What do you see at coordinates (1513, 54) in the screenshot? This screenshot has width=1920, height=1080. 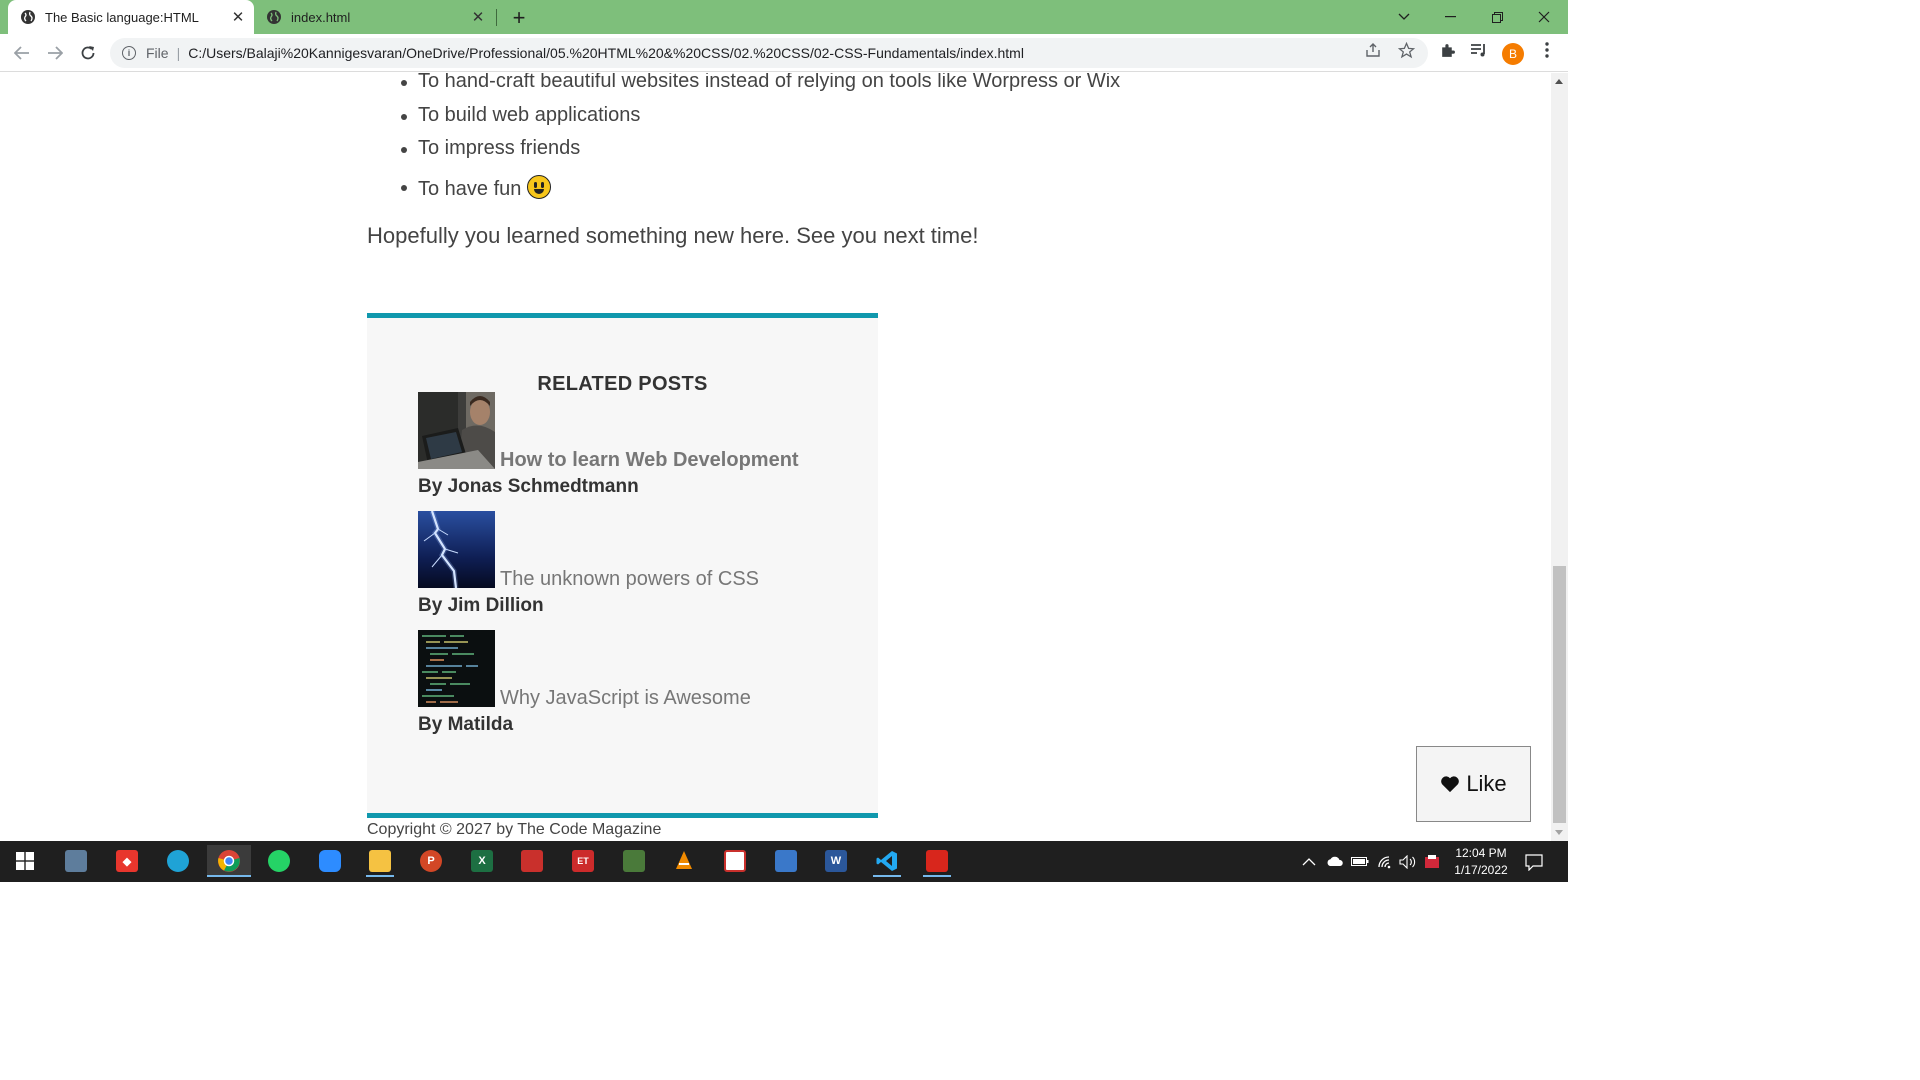 I see `profile-avatar: B` at bounding box center [1513, 54].